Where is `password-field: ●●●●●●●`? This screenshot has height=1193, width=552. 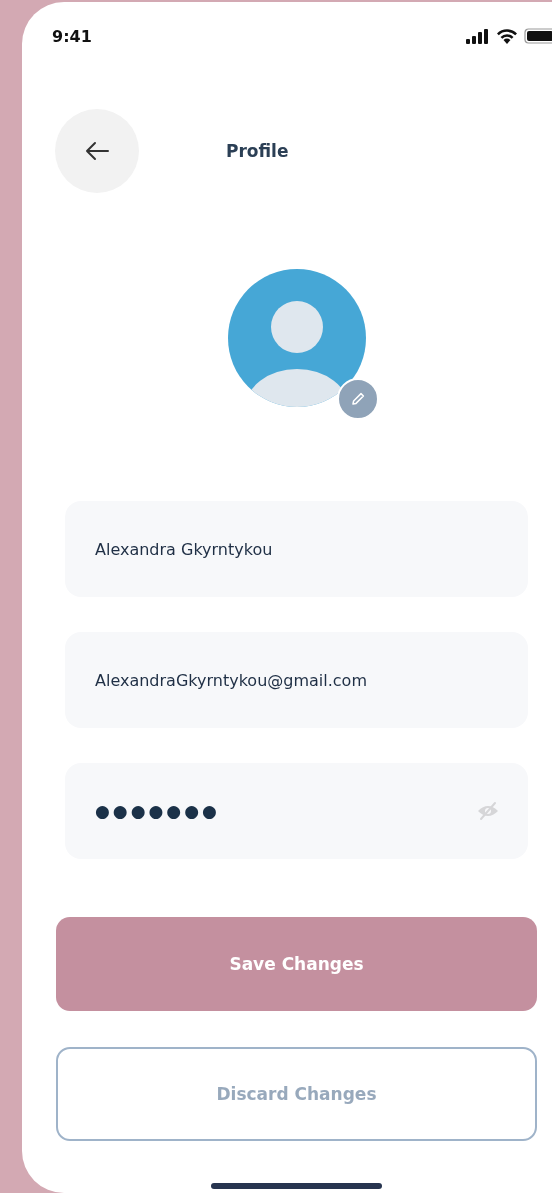 password-field: ●●●●●●● is located at coordinates (296, 811).